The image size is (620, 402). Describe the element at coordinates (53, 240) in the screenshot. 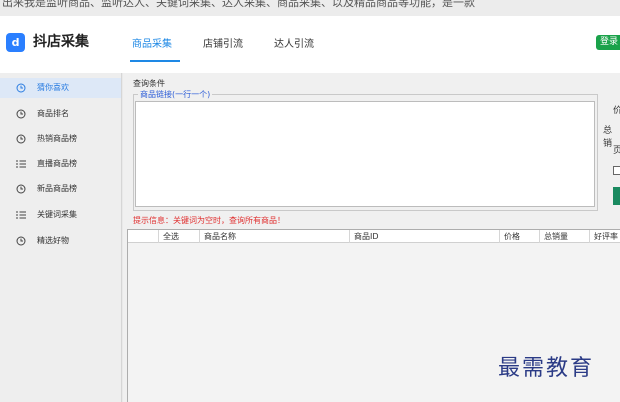

I see `sidebar-item-label: 精选好物` at that location.